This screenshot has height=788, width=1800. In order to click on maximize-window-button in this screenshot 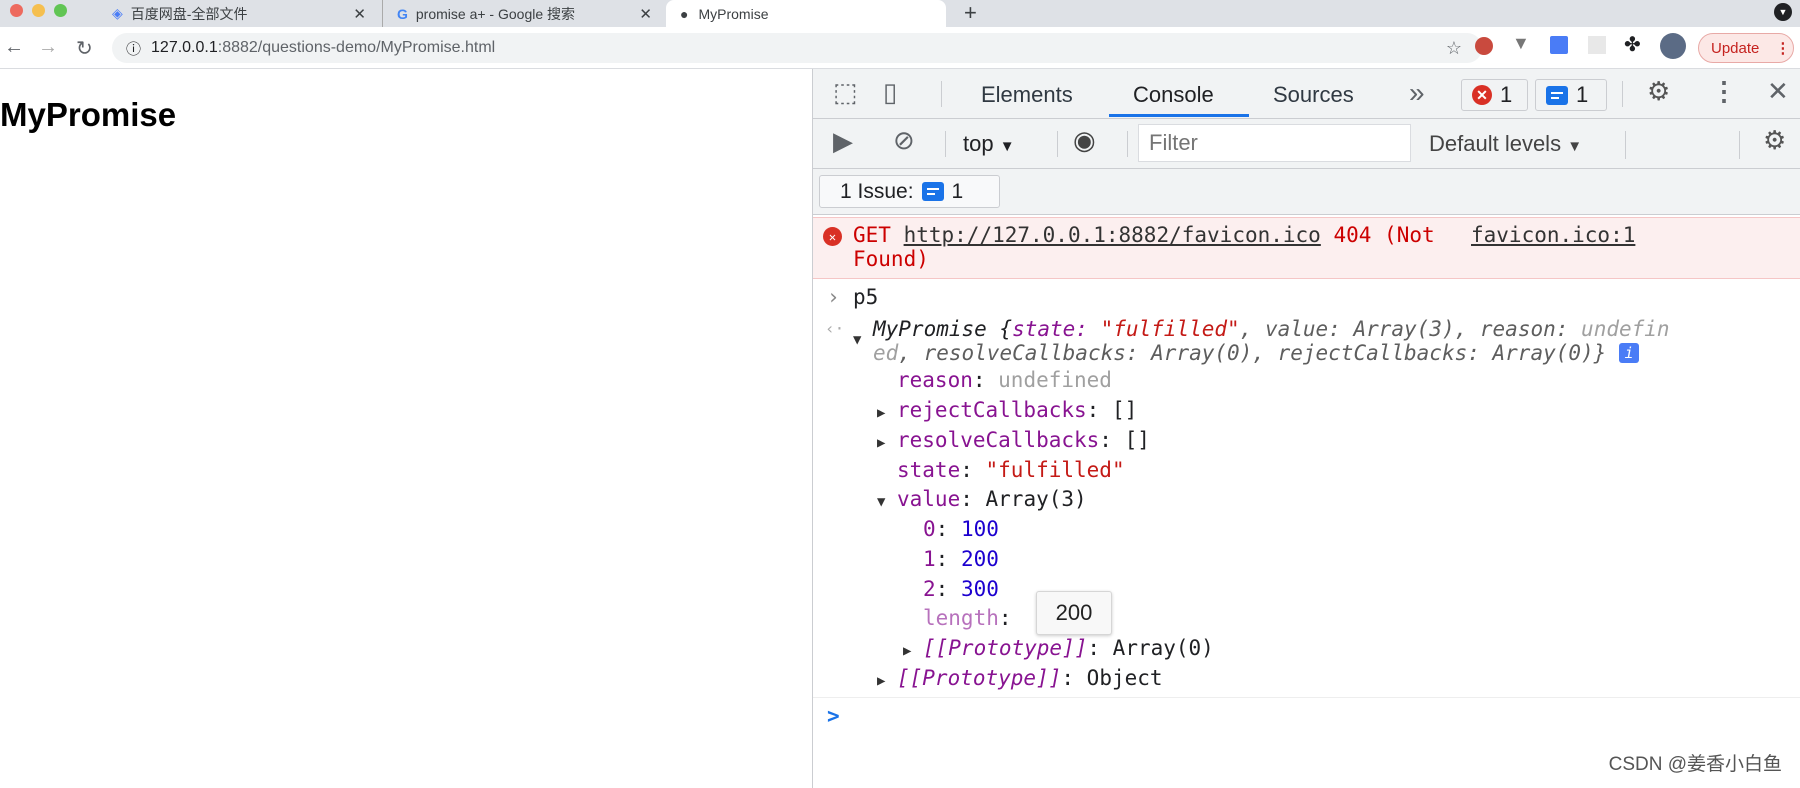, I will do `click(60, 10)`.